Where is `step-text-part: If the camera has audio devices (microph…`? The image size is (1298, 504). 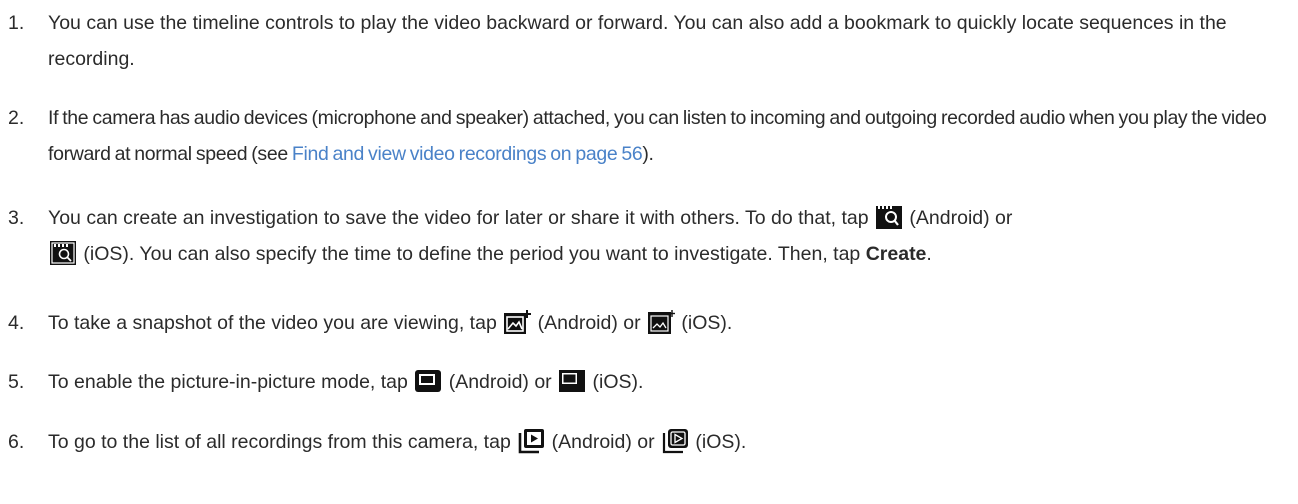 step-text-part: If the camera has audio devices (microph… is located at coordinates (657, 136).